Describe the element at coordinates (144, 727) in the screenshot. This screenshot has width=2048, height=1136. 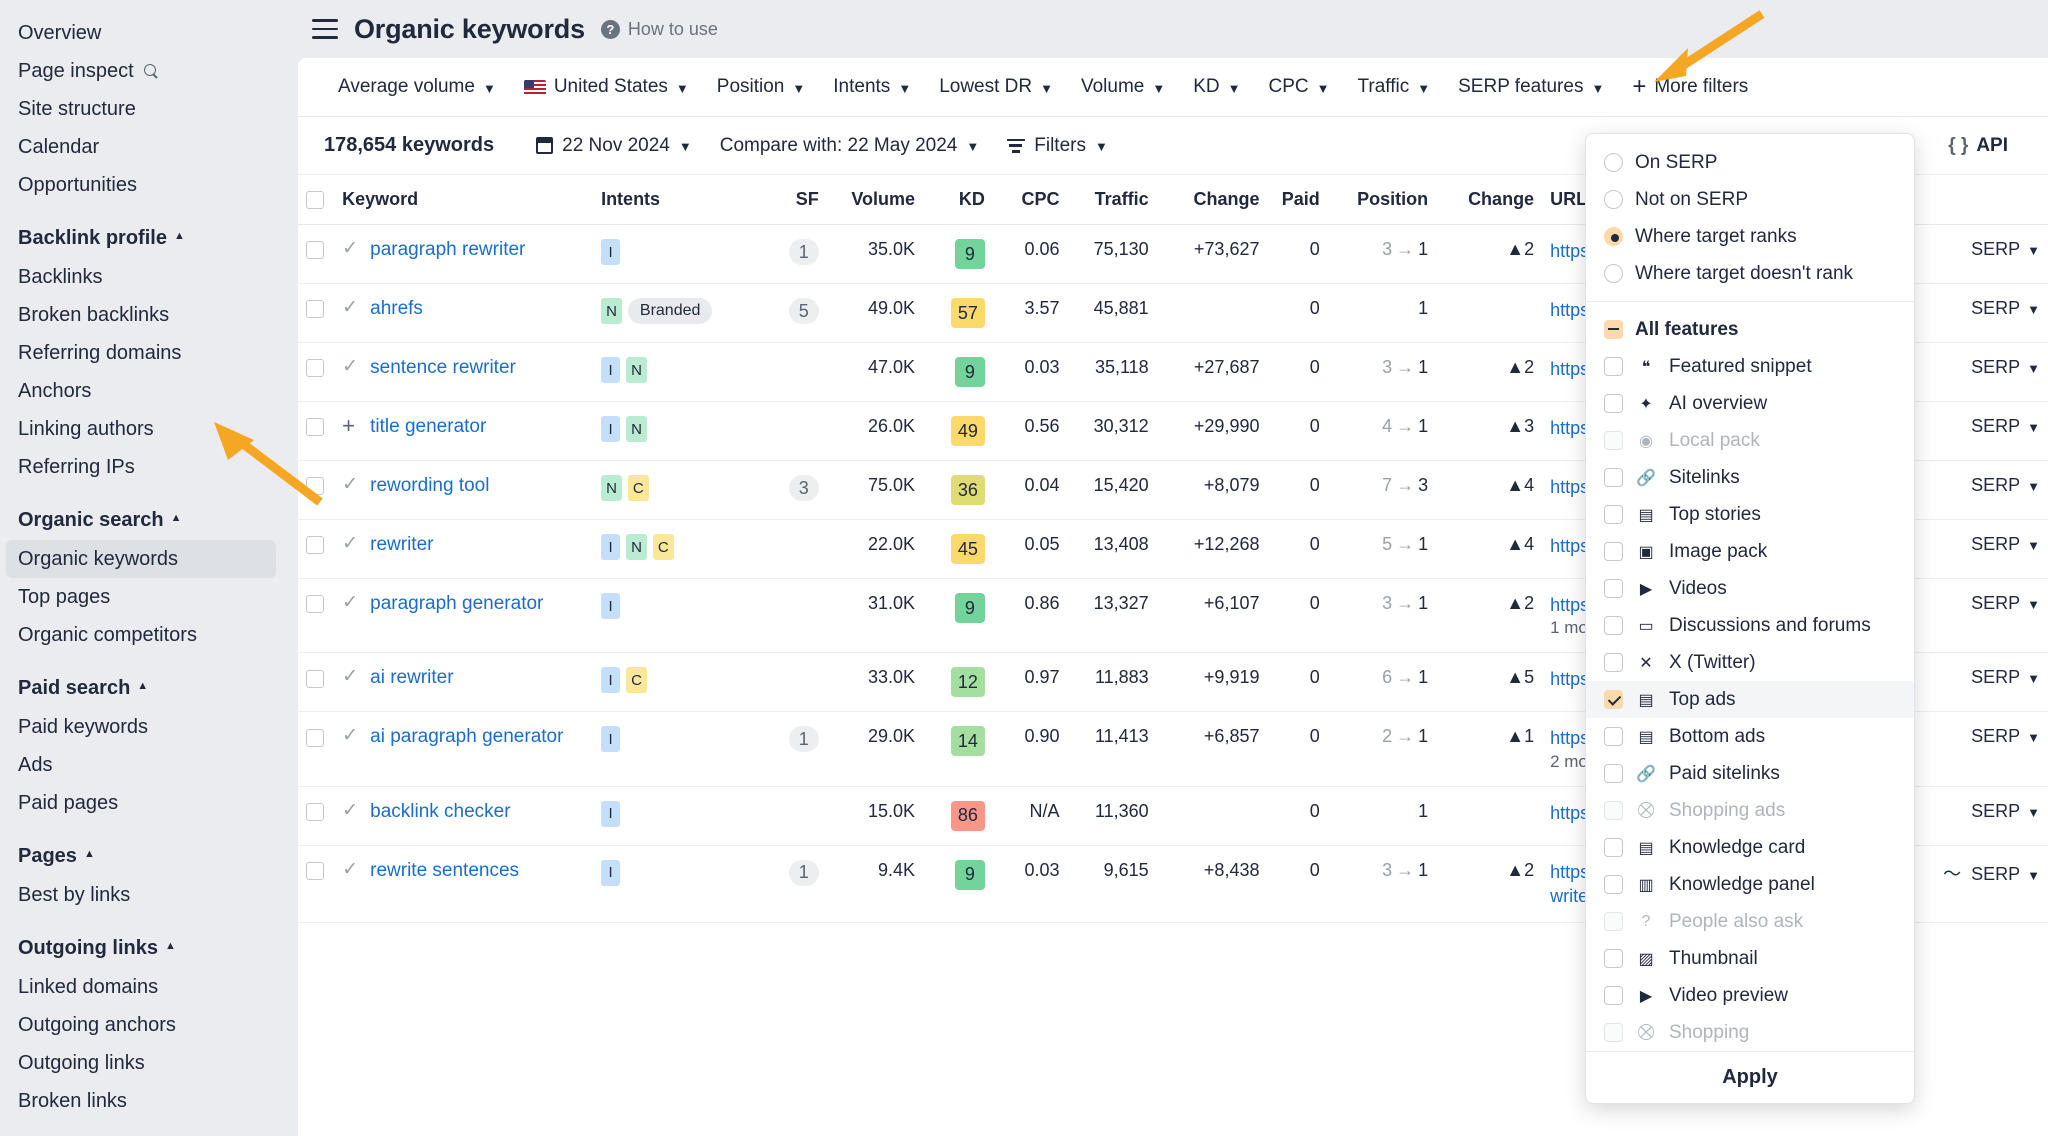
I see `sidebar-item-paid-keywords: Paid keywords` at that location.